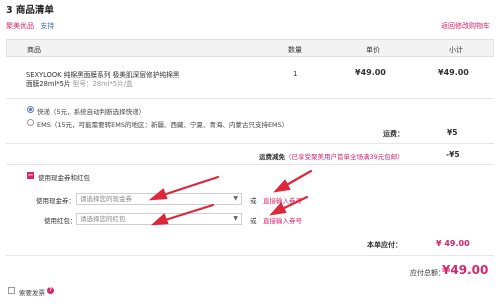 The height and width of the screenshot is (306, 500). What do you see at coordinates (465, 26) in the screenshot?
I see `back-to-cart-link: 返回修改购物车` at bounding box center [465, 26].